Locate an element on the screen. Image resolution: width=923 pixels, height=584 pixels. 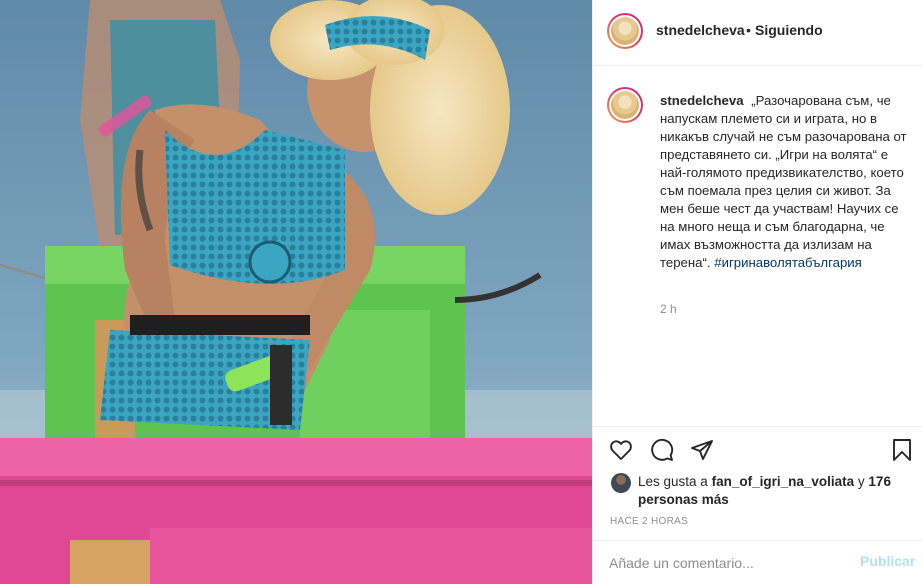
hashtag-link: #игринаволятабългария is located at coordinates (788, 262).